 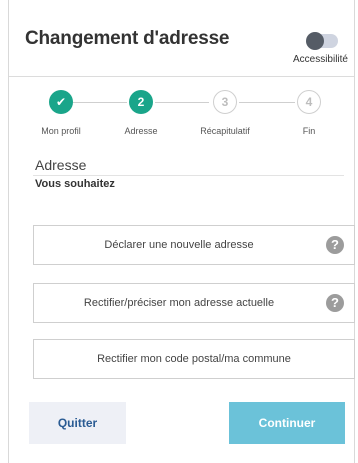 I want to click on option-label: Déclarer une nouvelle adresse, so click(x=179, y=245).